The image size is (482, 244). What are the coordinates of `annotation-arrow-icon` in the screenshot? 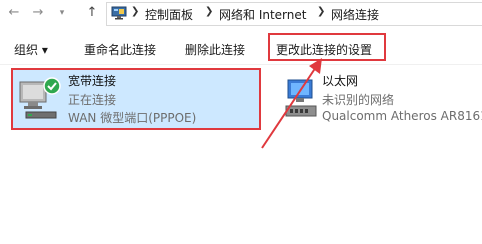 It's located at (291, 103).